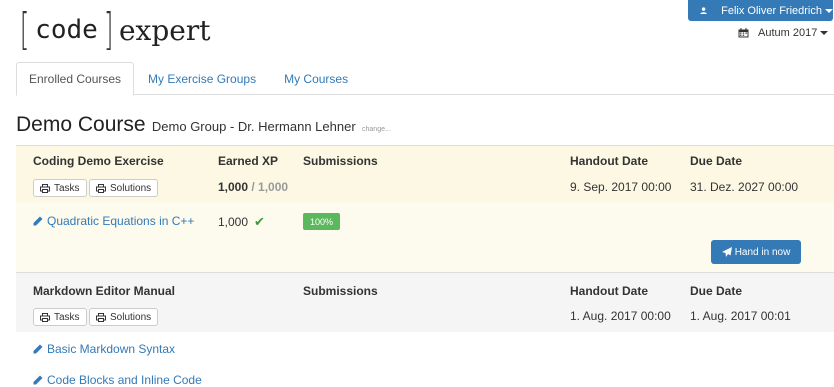 This screenshot has height=387, width=834. Describe the element at coordinates (703, 11) in the screenshot. I see `user-icon` at that location.